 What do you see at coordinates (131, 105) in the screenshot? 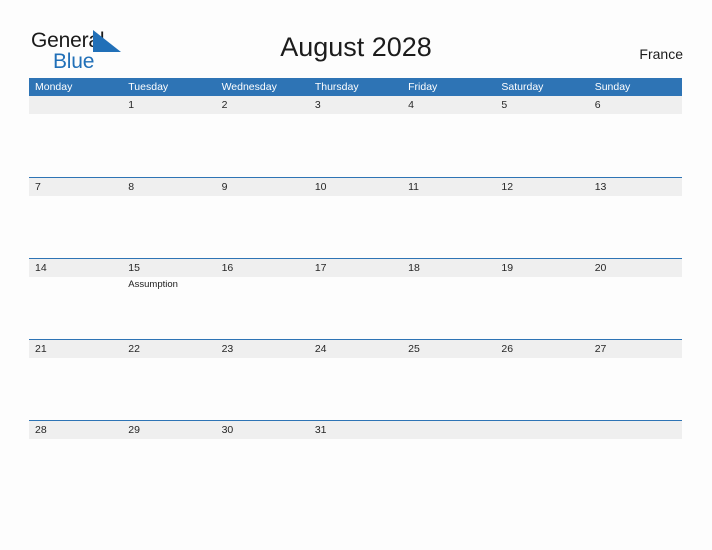
I see `day-number: 1` at bounding box center [131, 105].